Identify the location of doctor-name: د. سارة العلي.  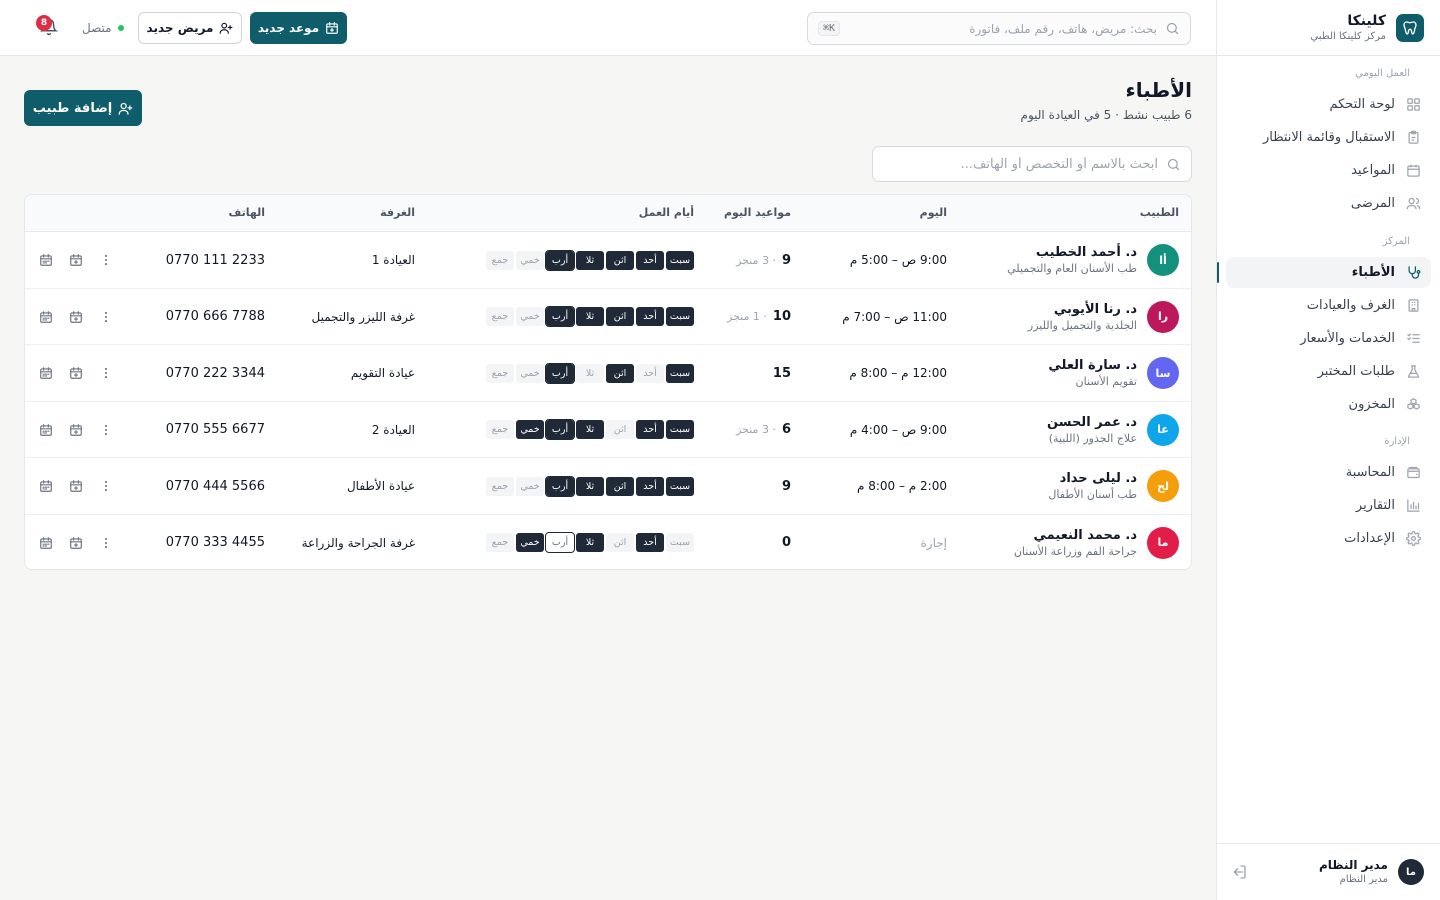
(1092, 365).